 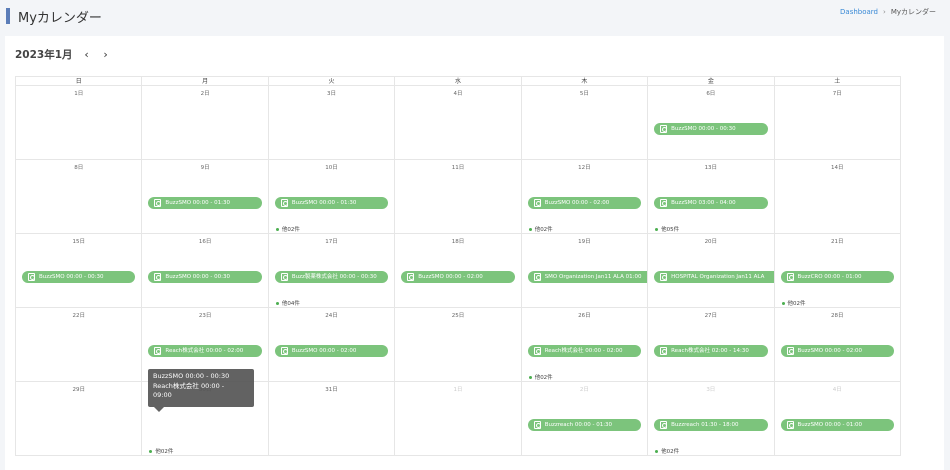 I want to click on day-number: 6日, so click(x=711, y=94).